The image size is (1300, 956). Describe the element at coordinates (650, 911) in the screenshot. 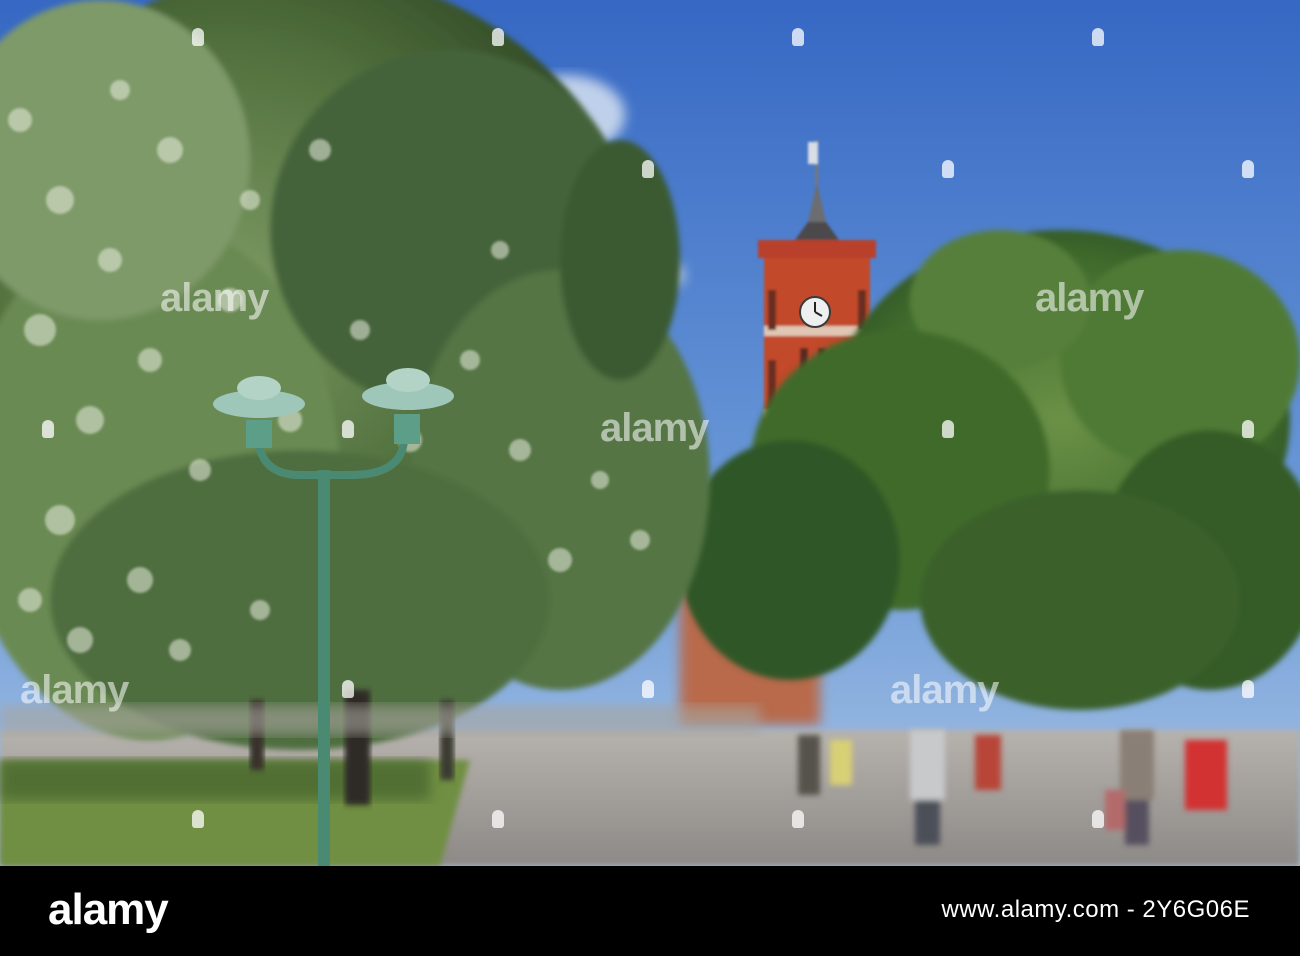

I see `footer-bar: alamy www.alamy.com - 2Y6G06E` at that location.